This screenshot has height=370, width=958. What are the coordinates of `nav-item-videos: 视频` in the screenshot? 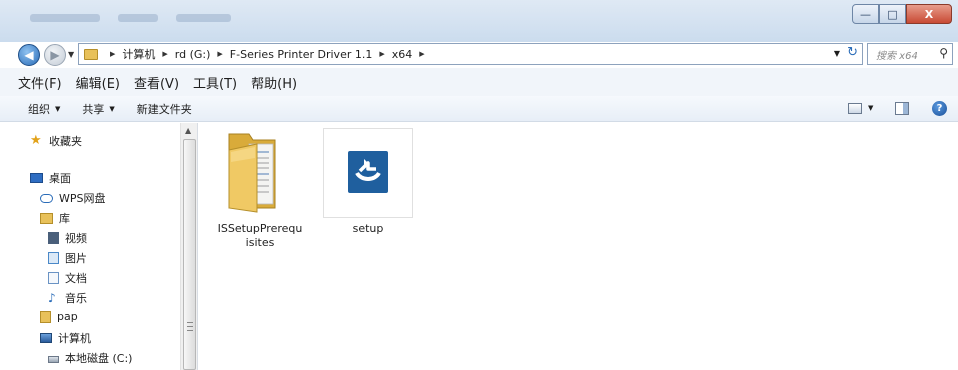 It's located at (67, 238).